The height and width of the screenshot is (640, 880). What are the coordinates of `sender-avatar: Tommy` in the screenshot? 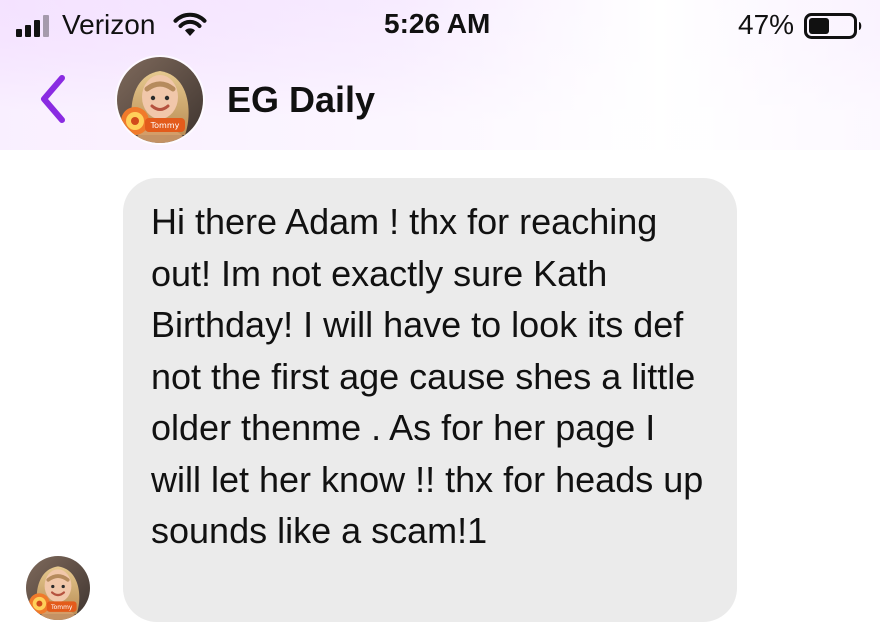 It's located at (58, 588).